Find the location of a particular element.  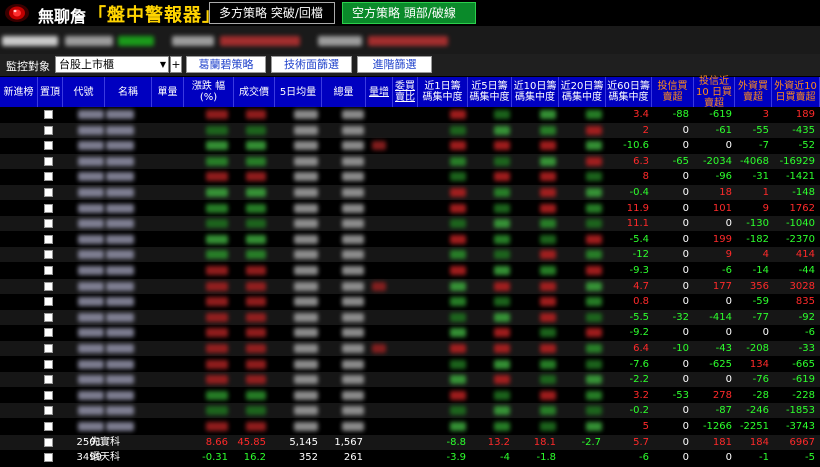

table-row: -0.2 0 -87 -246 -1853 is located at coordinates (410, 411).